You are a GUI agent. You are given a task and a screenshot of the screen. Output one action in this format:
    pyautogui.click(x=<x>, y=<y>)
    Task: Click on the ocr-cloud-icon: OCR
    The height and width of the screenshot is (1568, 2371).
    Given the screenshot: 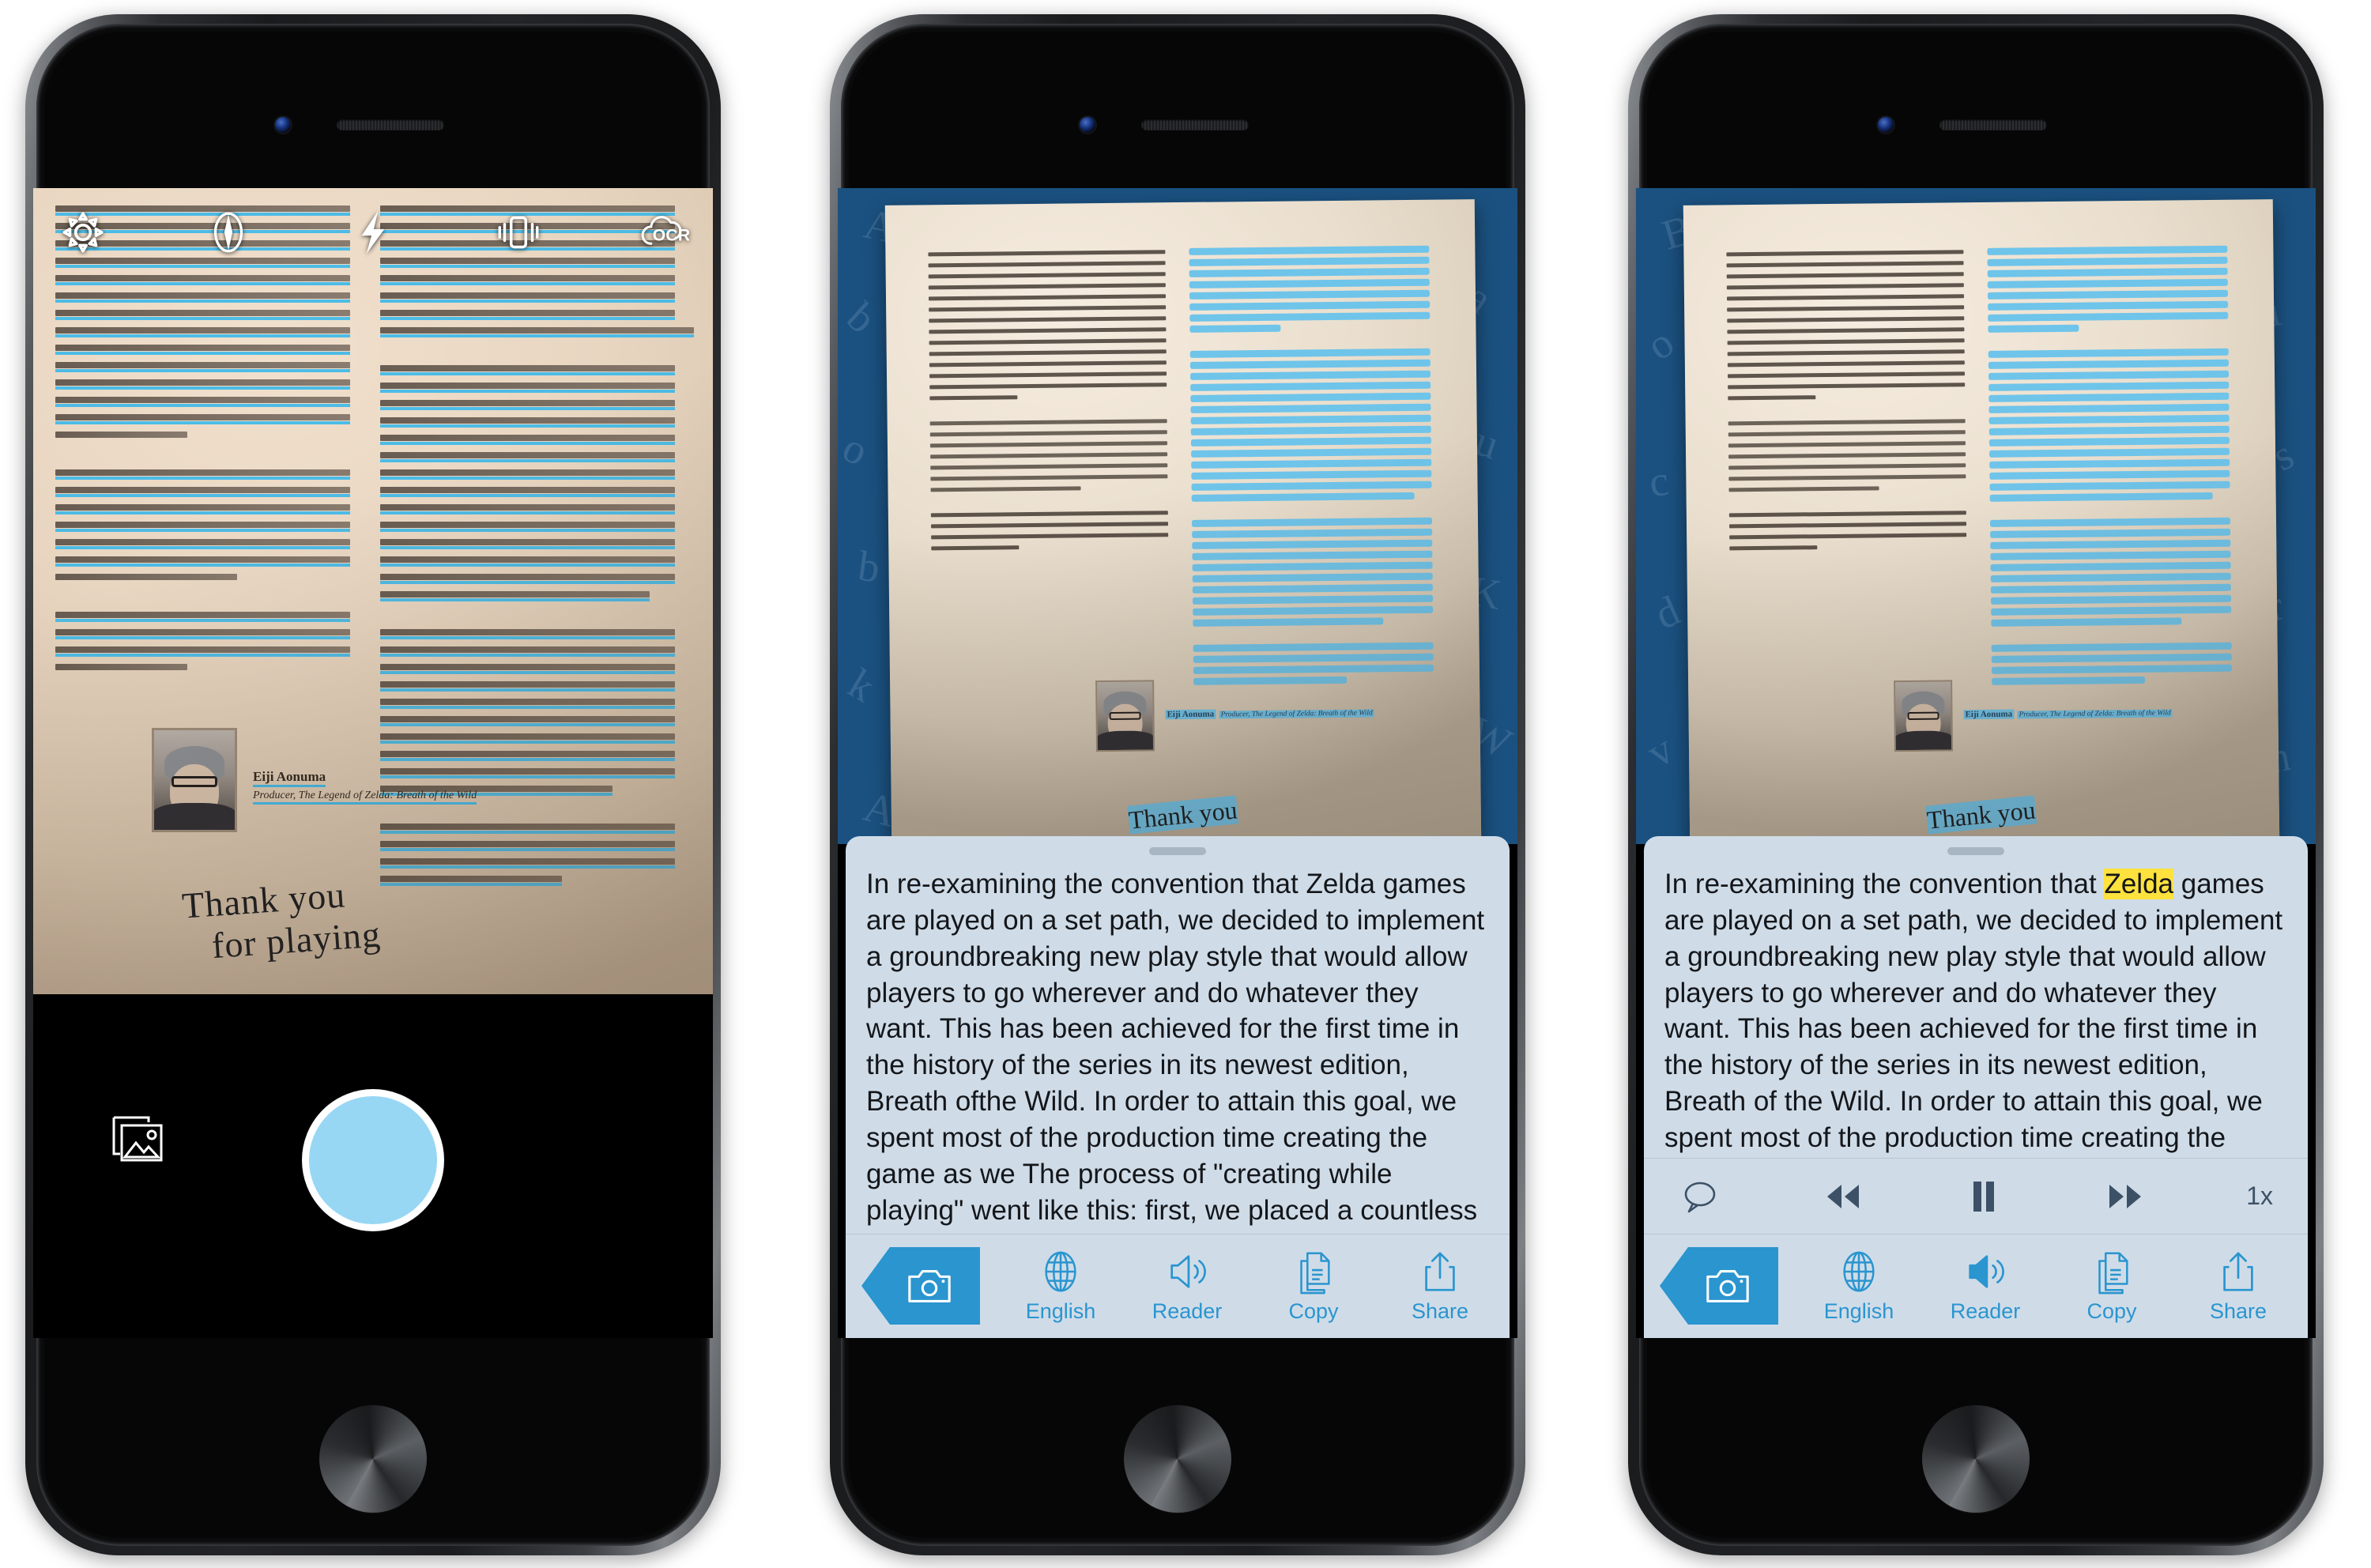 What is the action you would take?
    pyautogui.click(x=663, y=232)
    